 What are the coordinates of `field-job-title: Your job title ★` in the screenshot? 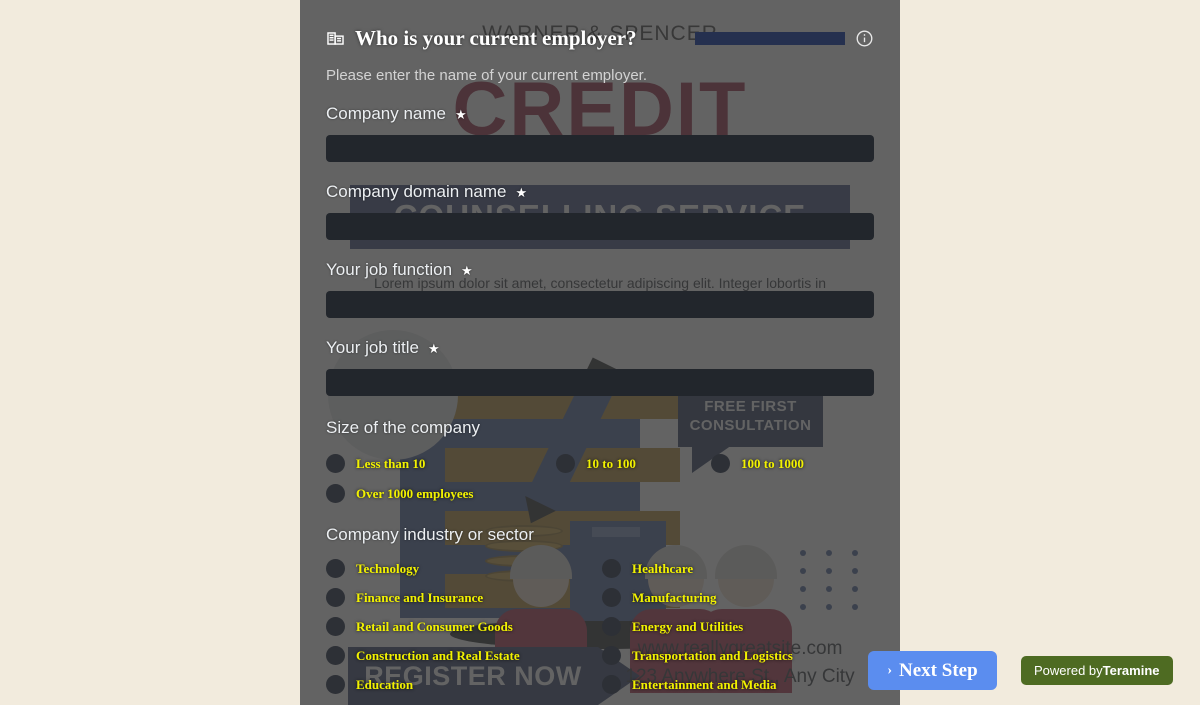 It's located at (600, 367).